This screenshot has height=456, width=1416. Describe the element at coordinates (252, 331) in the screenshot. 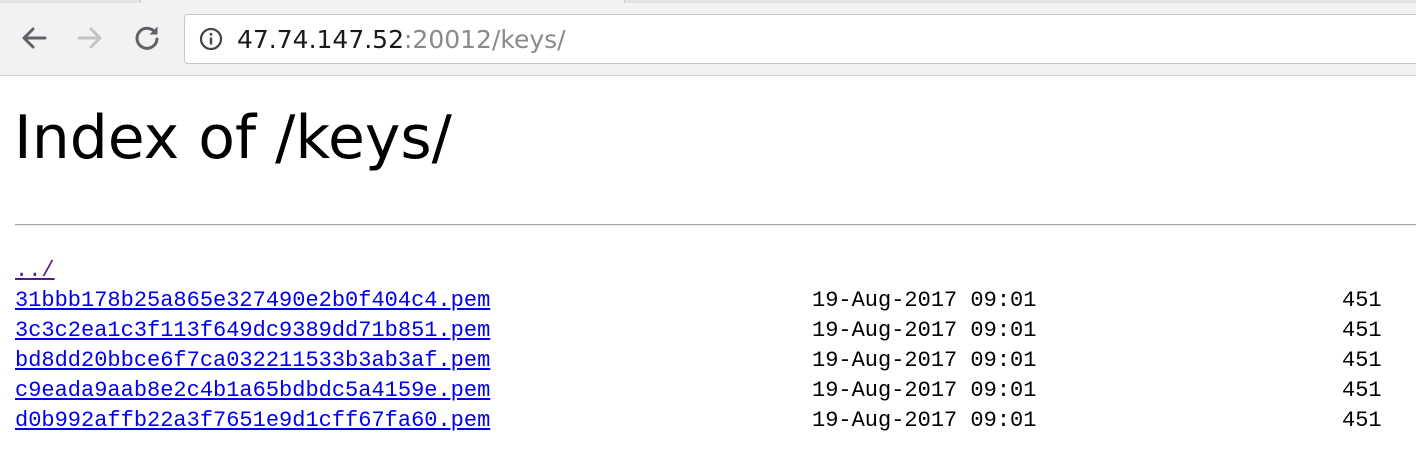

I see `file-link: 3c3c2ea1c3f113f649dc9389dd71b851.pem` at that location.